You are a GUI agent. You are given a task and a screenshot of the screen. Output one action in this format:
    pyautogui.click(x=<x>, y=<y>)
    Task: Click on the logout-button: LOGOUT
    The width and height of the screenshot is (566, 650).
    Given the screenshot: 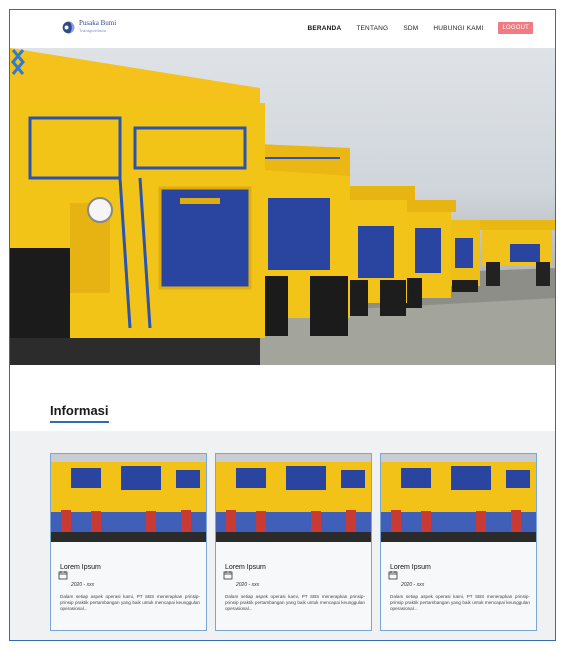 What is the action you would take?
    pyautogui.click(x=515, y=28)
    